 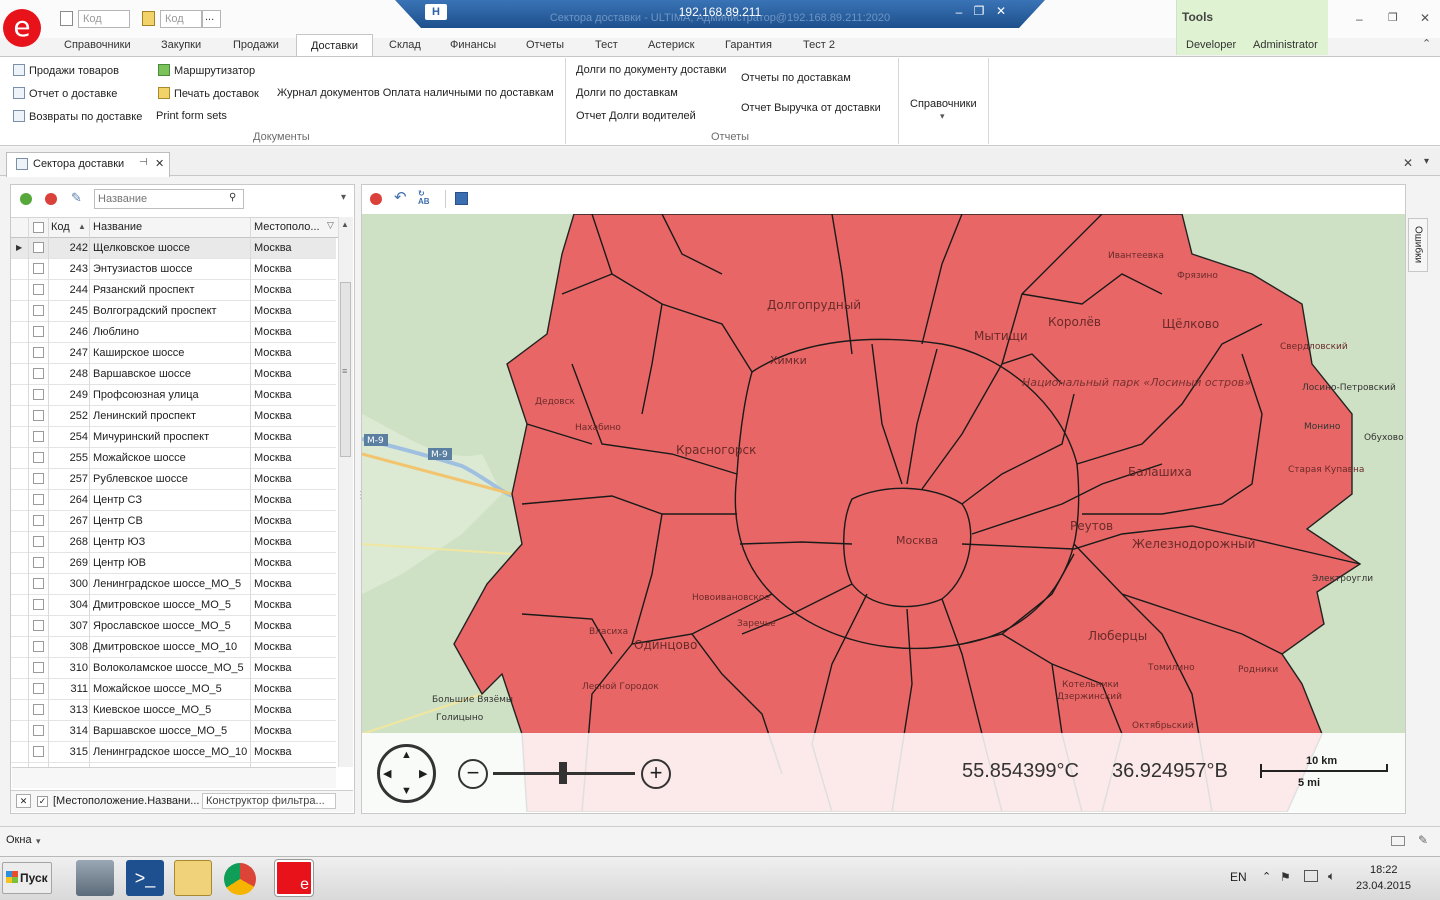 What do you see at coordinates (651, 70) in the screenshot?
I see `ribbon-debts-by-doc-button: Долги по документу доставки` at bounding box center [651, 70].